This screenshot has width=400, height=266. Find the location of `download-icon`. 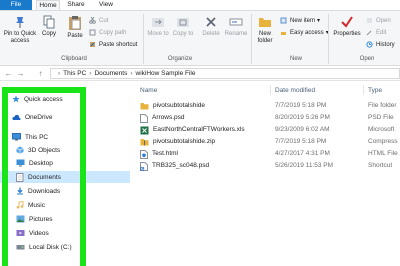

download-icon is located at coordinates (20, 191).